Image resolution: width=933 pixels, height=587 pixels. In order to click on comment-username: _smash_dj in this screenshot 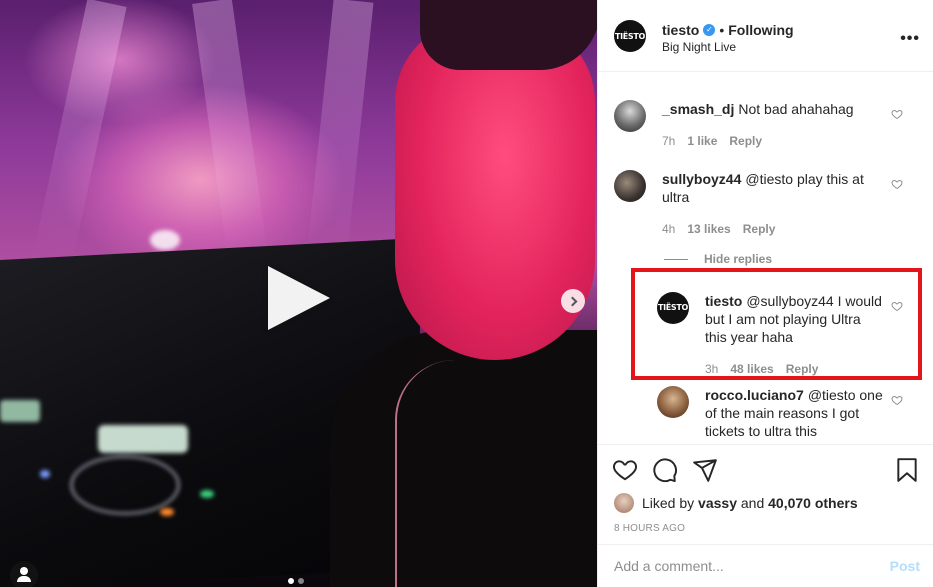, I will do `click(698, 109)`.